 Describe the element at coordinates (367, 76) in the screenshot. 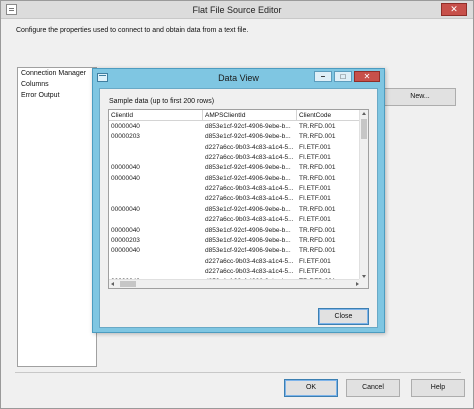

I see `dialog-close-x-button: ✕` at that location.